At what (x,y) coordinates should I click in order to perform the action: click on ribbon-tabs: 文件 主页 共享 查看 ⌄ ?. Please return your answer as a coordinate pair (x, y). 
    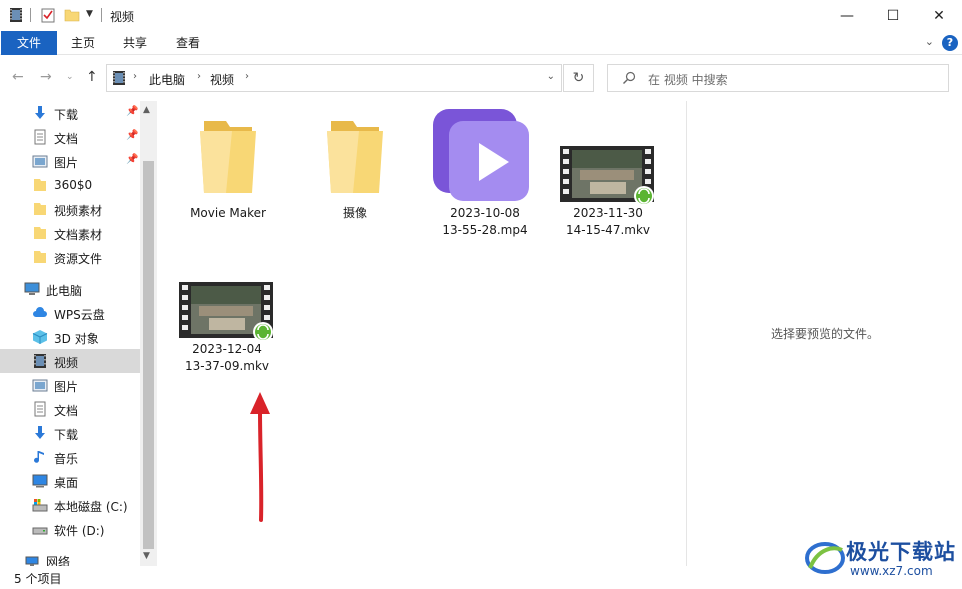
    Looking at the image, I should click on (481, 43).